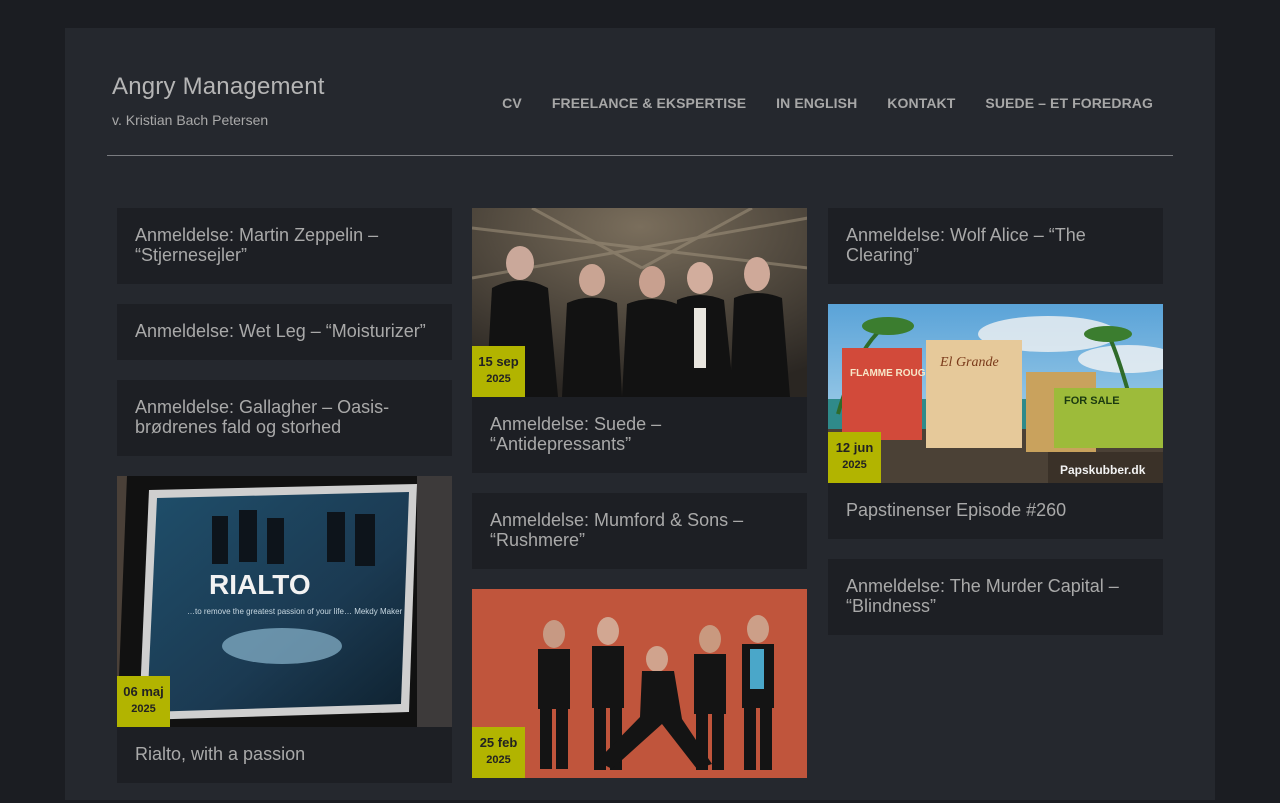 This screenshot has width=1280, height=803. I want to click on svg-text: RIALTO, so click(260, 584).